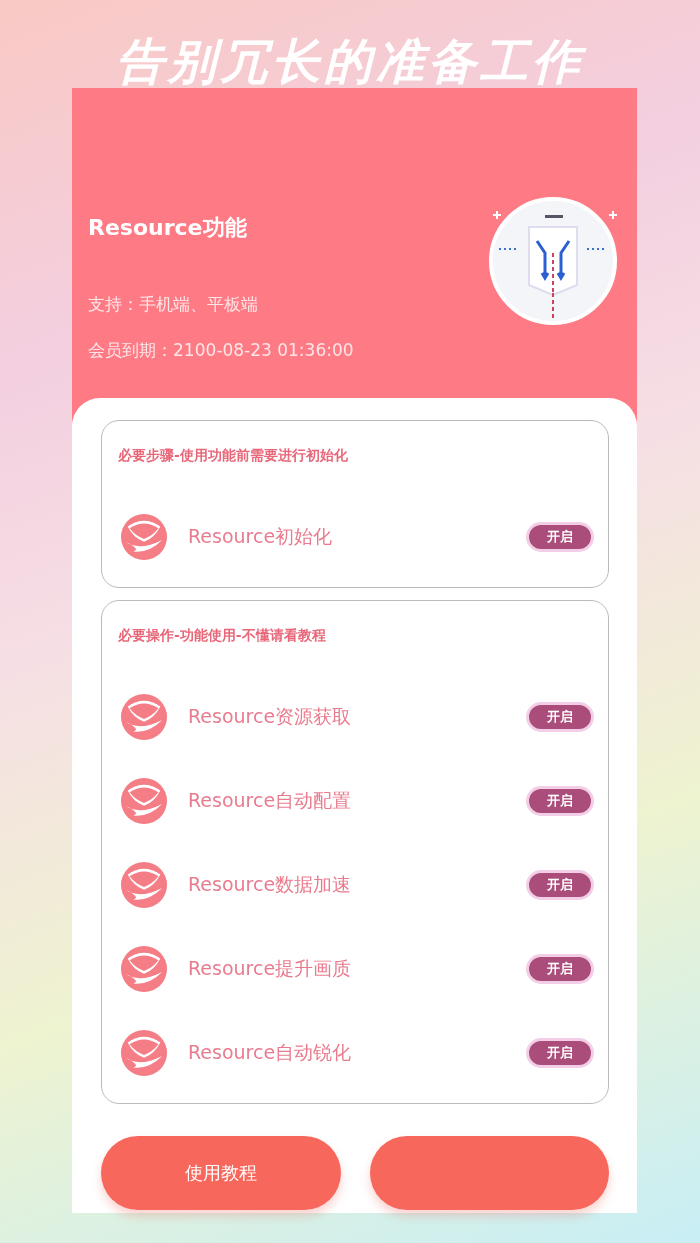 Image resolution: width=700 pixels, height=1243 pixels. What do you see at coordinates (489, 1173) in the screenshot?
I see `action-button` at bounding box center [489, 1173].